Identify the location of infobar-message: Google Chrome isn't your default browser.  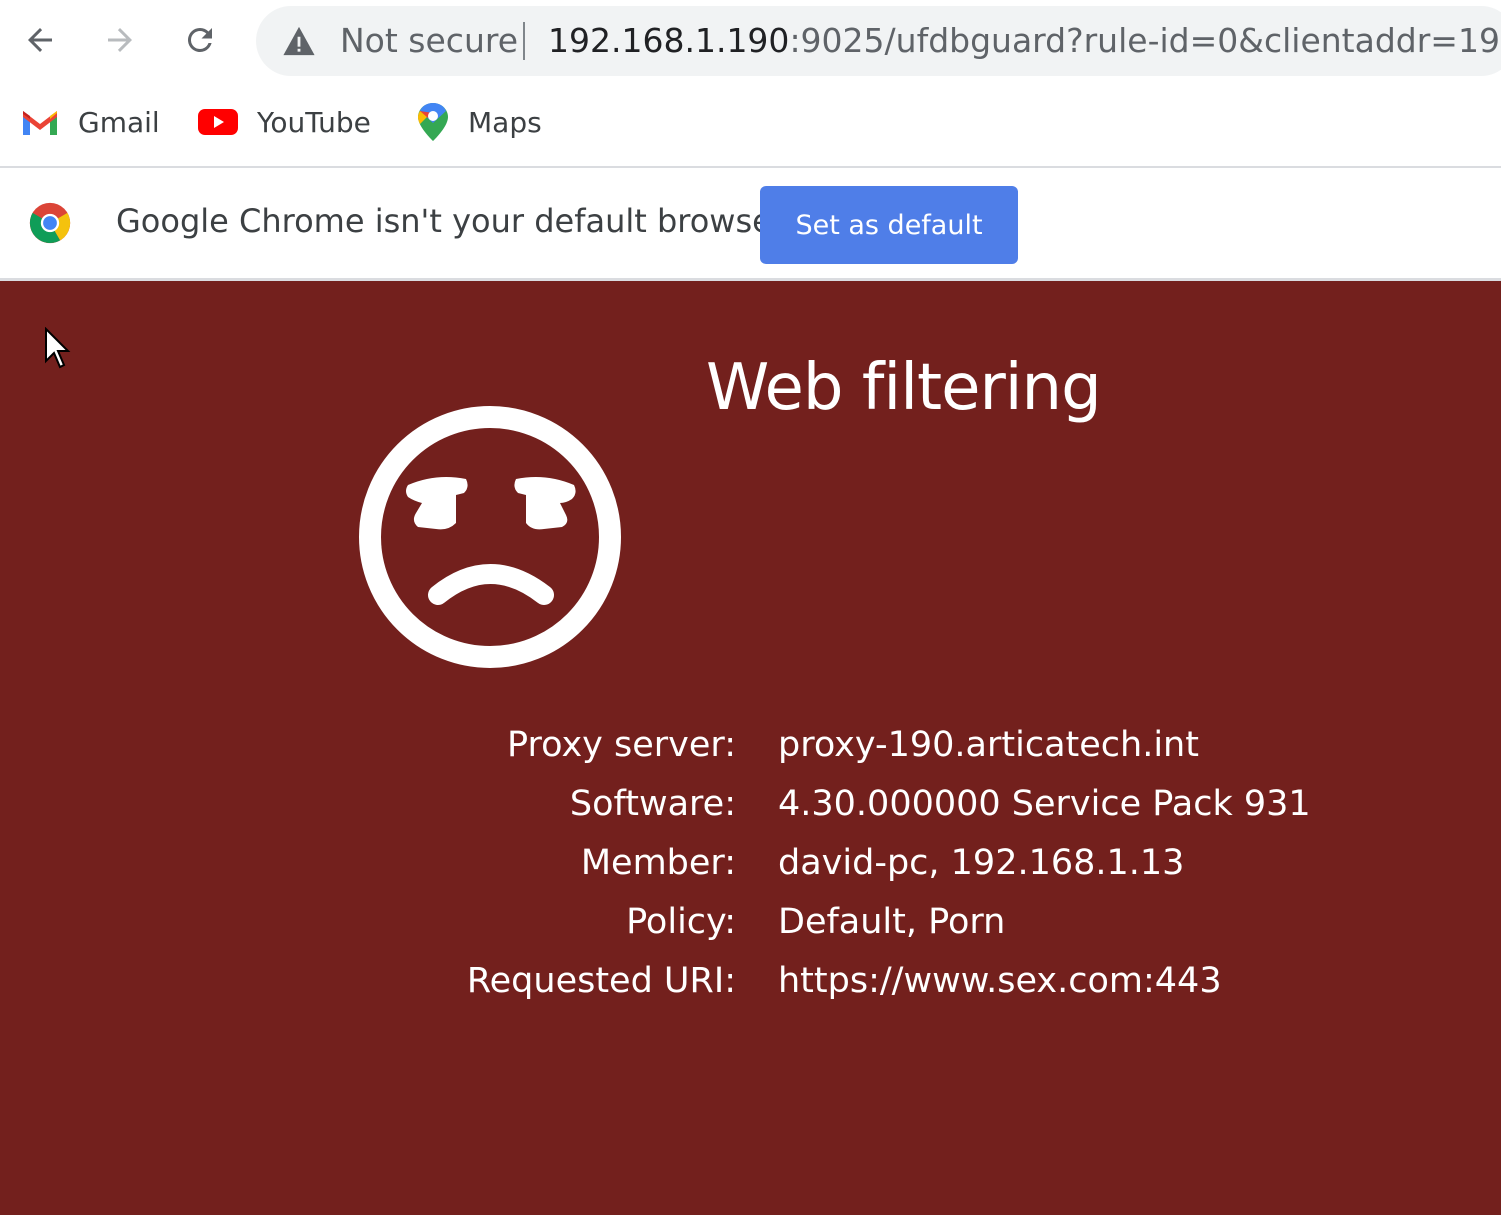
(450, 221).